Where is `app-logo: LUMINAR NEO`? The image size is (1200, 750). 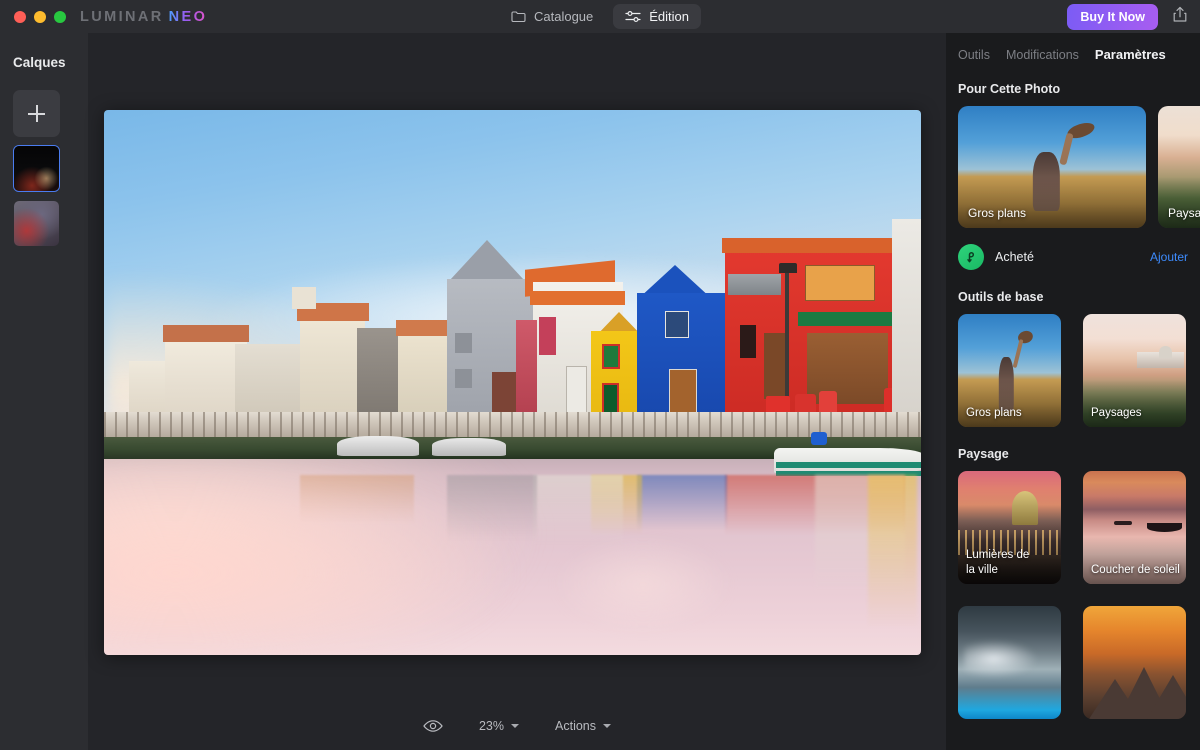
app-logo: LUMINAR NEO is located at coordinates (143, 17).